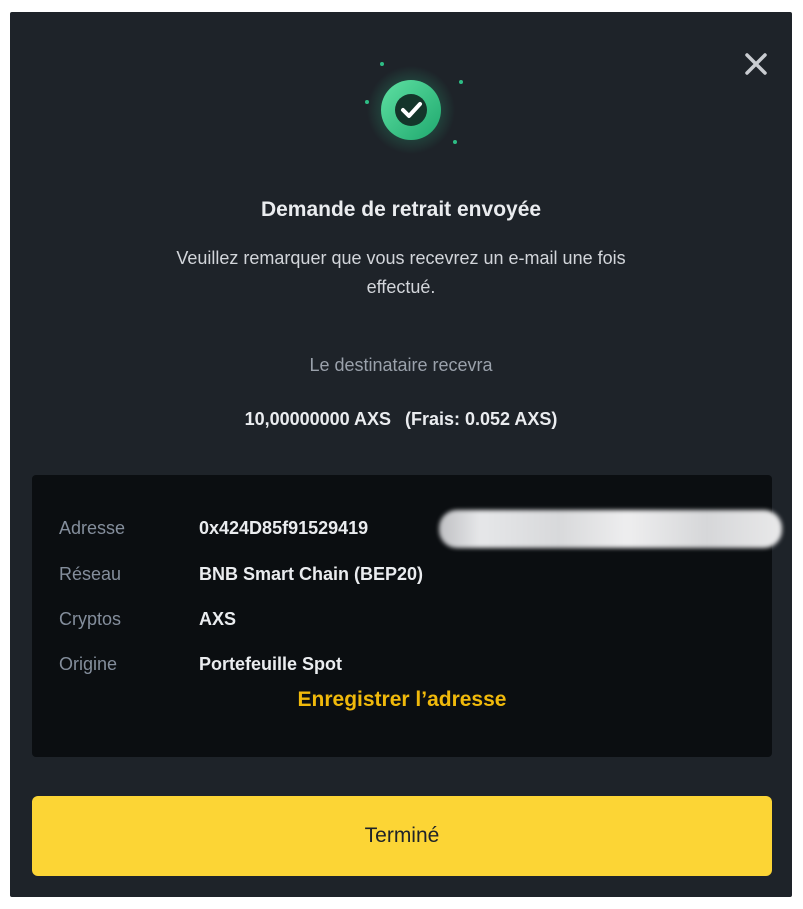  Describe the element at coordinates (409, 622) in the screenshot. I see `detail-row-crypto: Cryptos AXS` at that location.